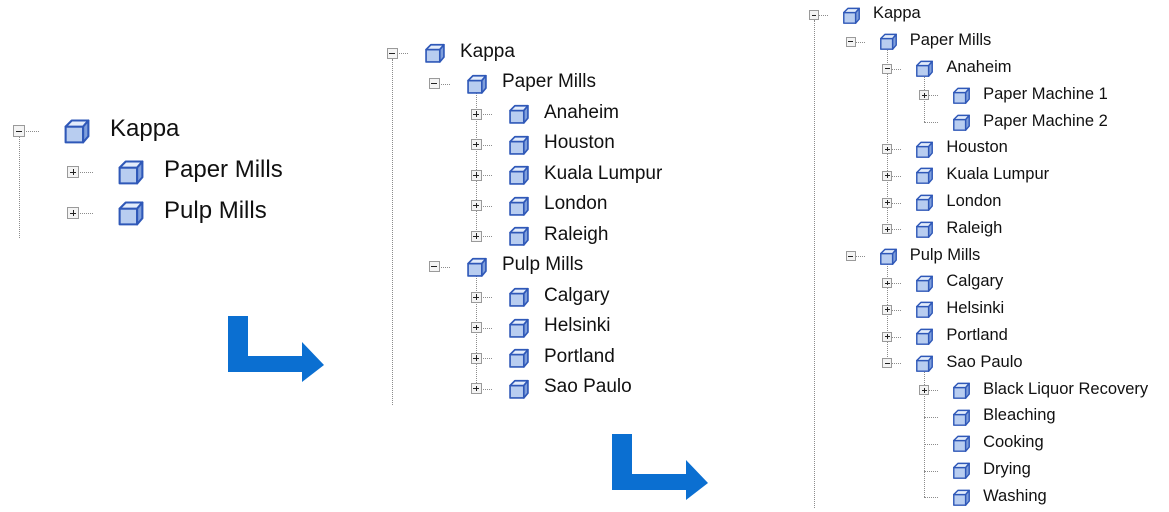 The image size is (1169, 512). I want to click on tree-node-label: London, so click(974, 201).